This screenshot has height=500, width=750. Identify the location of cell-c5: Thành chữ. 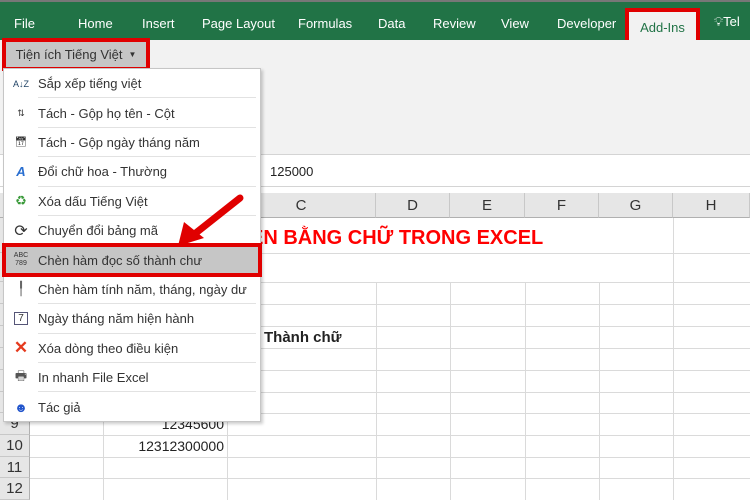
(303, 337).